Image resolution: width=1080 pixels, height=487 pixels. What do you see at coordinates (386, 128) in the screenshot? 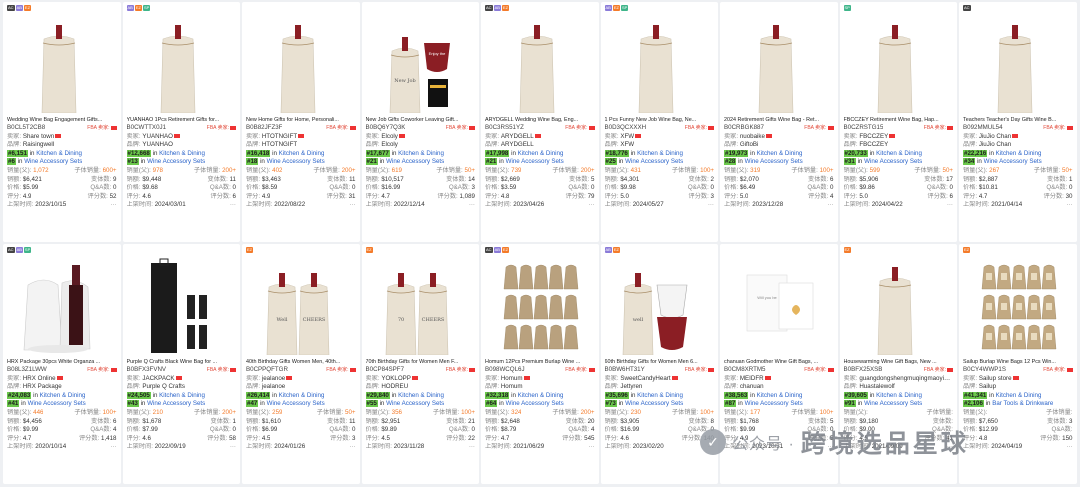
I see `asin: B0BQ6Y7Q3K` at bounding box center [386, 128].